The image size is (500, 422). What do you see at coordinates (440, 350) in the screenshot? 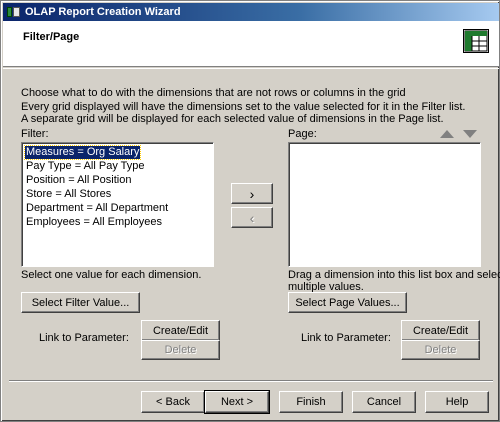
I see `page-delete-button: Delete` at bounding box center [440, 350].